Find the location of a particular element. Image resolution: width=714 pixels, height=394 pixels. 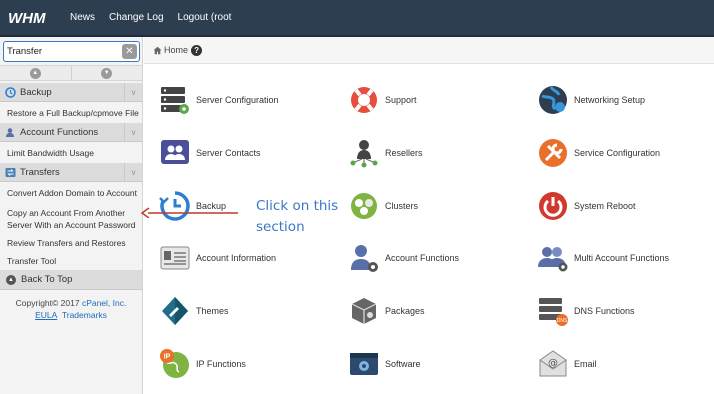

breadcrumb: Home ? is located at coordinates (429, 50).